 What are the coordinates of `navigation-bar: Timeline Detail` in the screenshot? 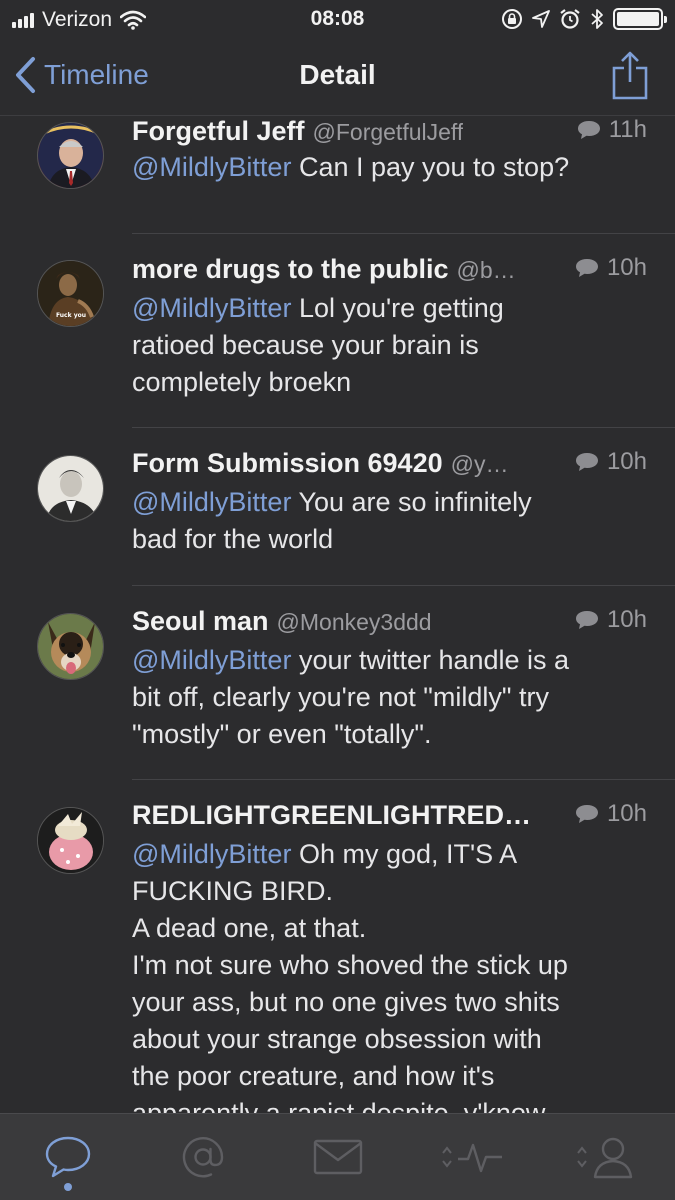 It's located at (337, 78).